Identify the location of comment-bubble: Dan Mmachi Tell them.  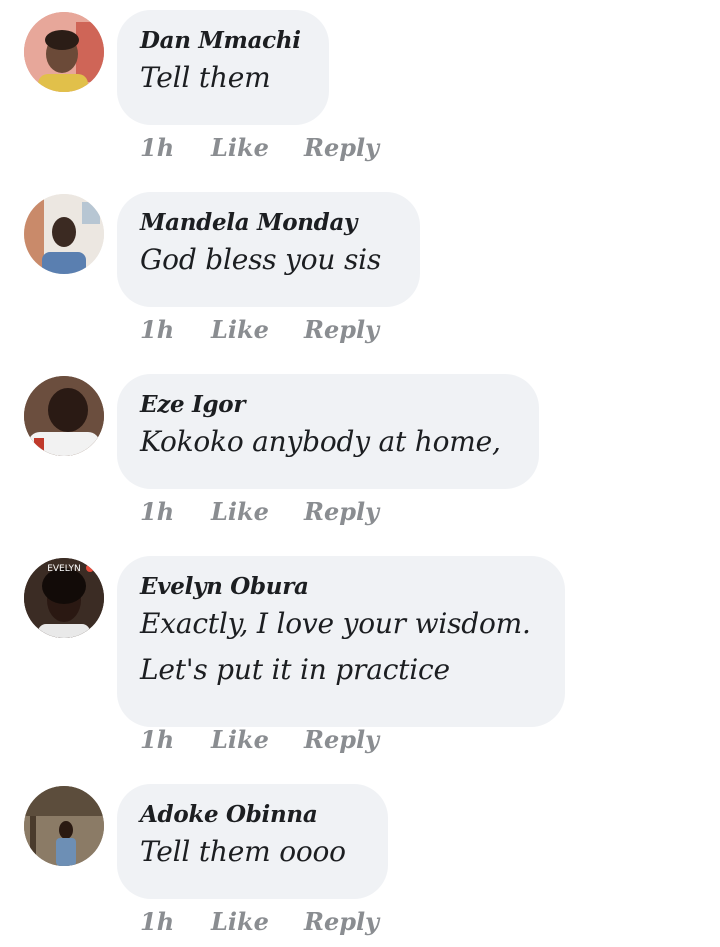
(223, 67).